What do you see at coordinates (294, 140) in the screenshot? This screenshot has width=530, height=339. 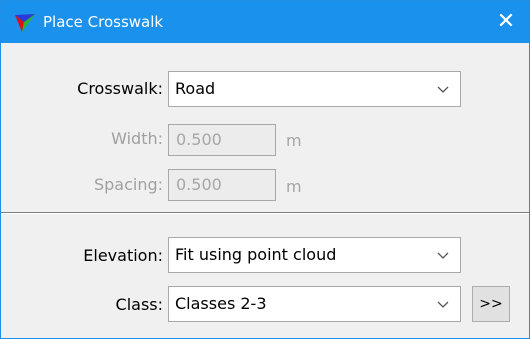 I see `width-unit: m` at bounding box center [294, 140].